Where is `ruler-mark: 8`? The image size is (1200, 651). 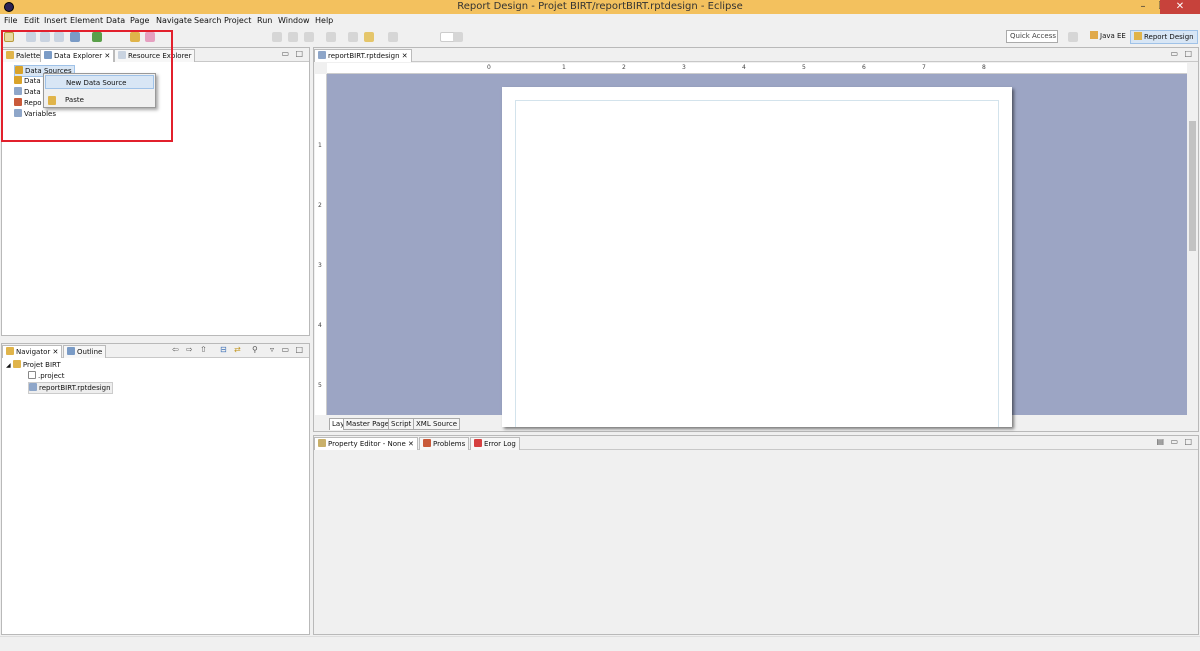
ruler-mark: 8 is located at coordinates (984, 67).